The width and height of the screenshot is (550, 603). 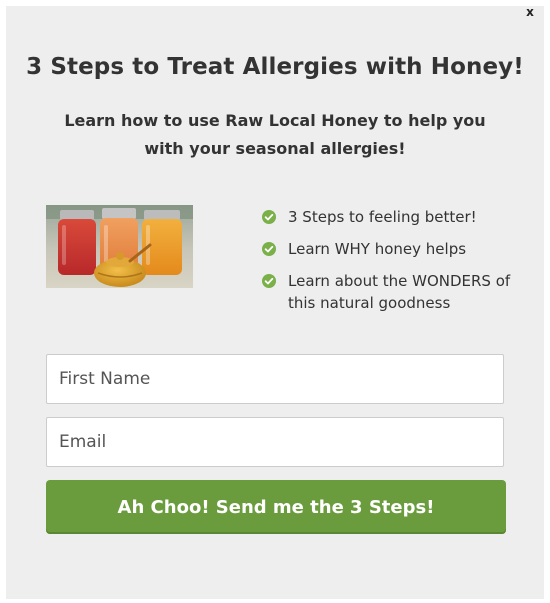 I want to click on benefit-item: Learn WHY honey helps, so click(x=397, y=249).